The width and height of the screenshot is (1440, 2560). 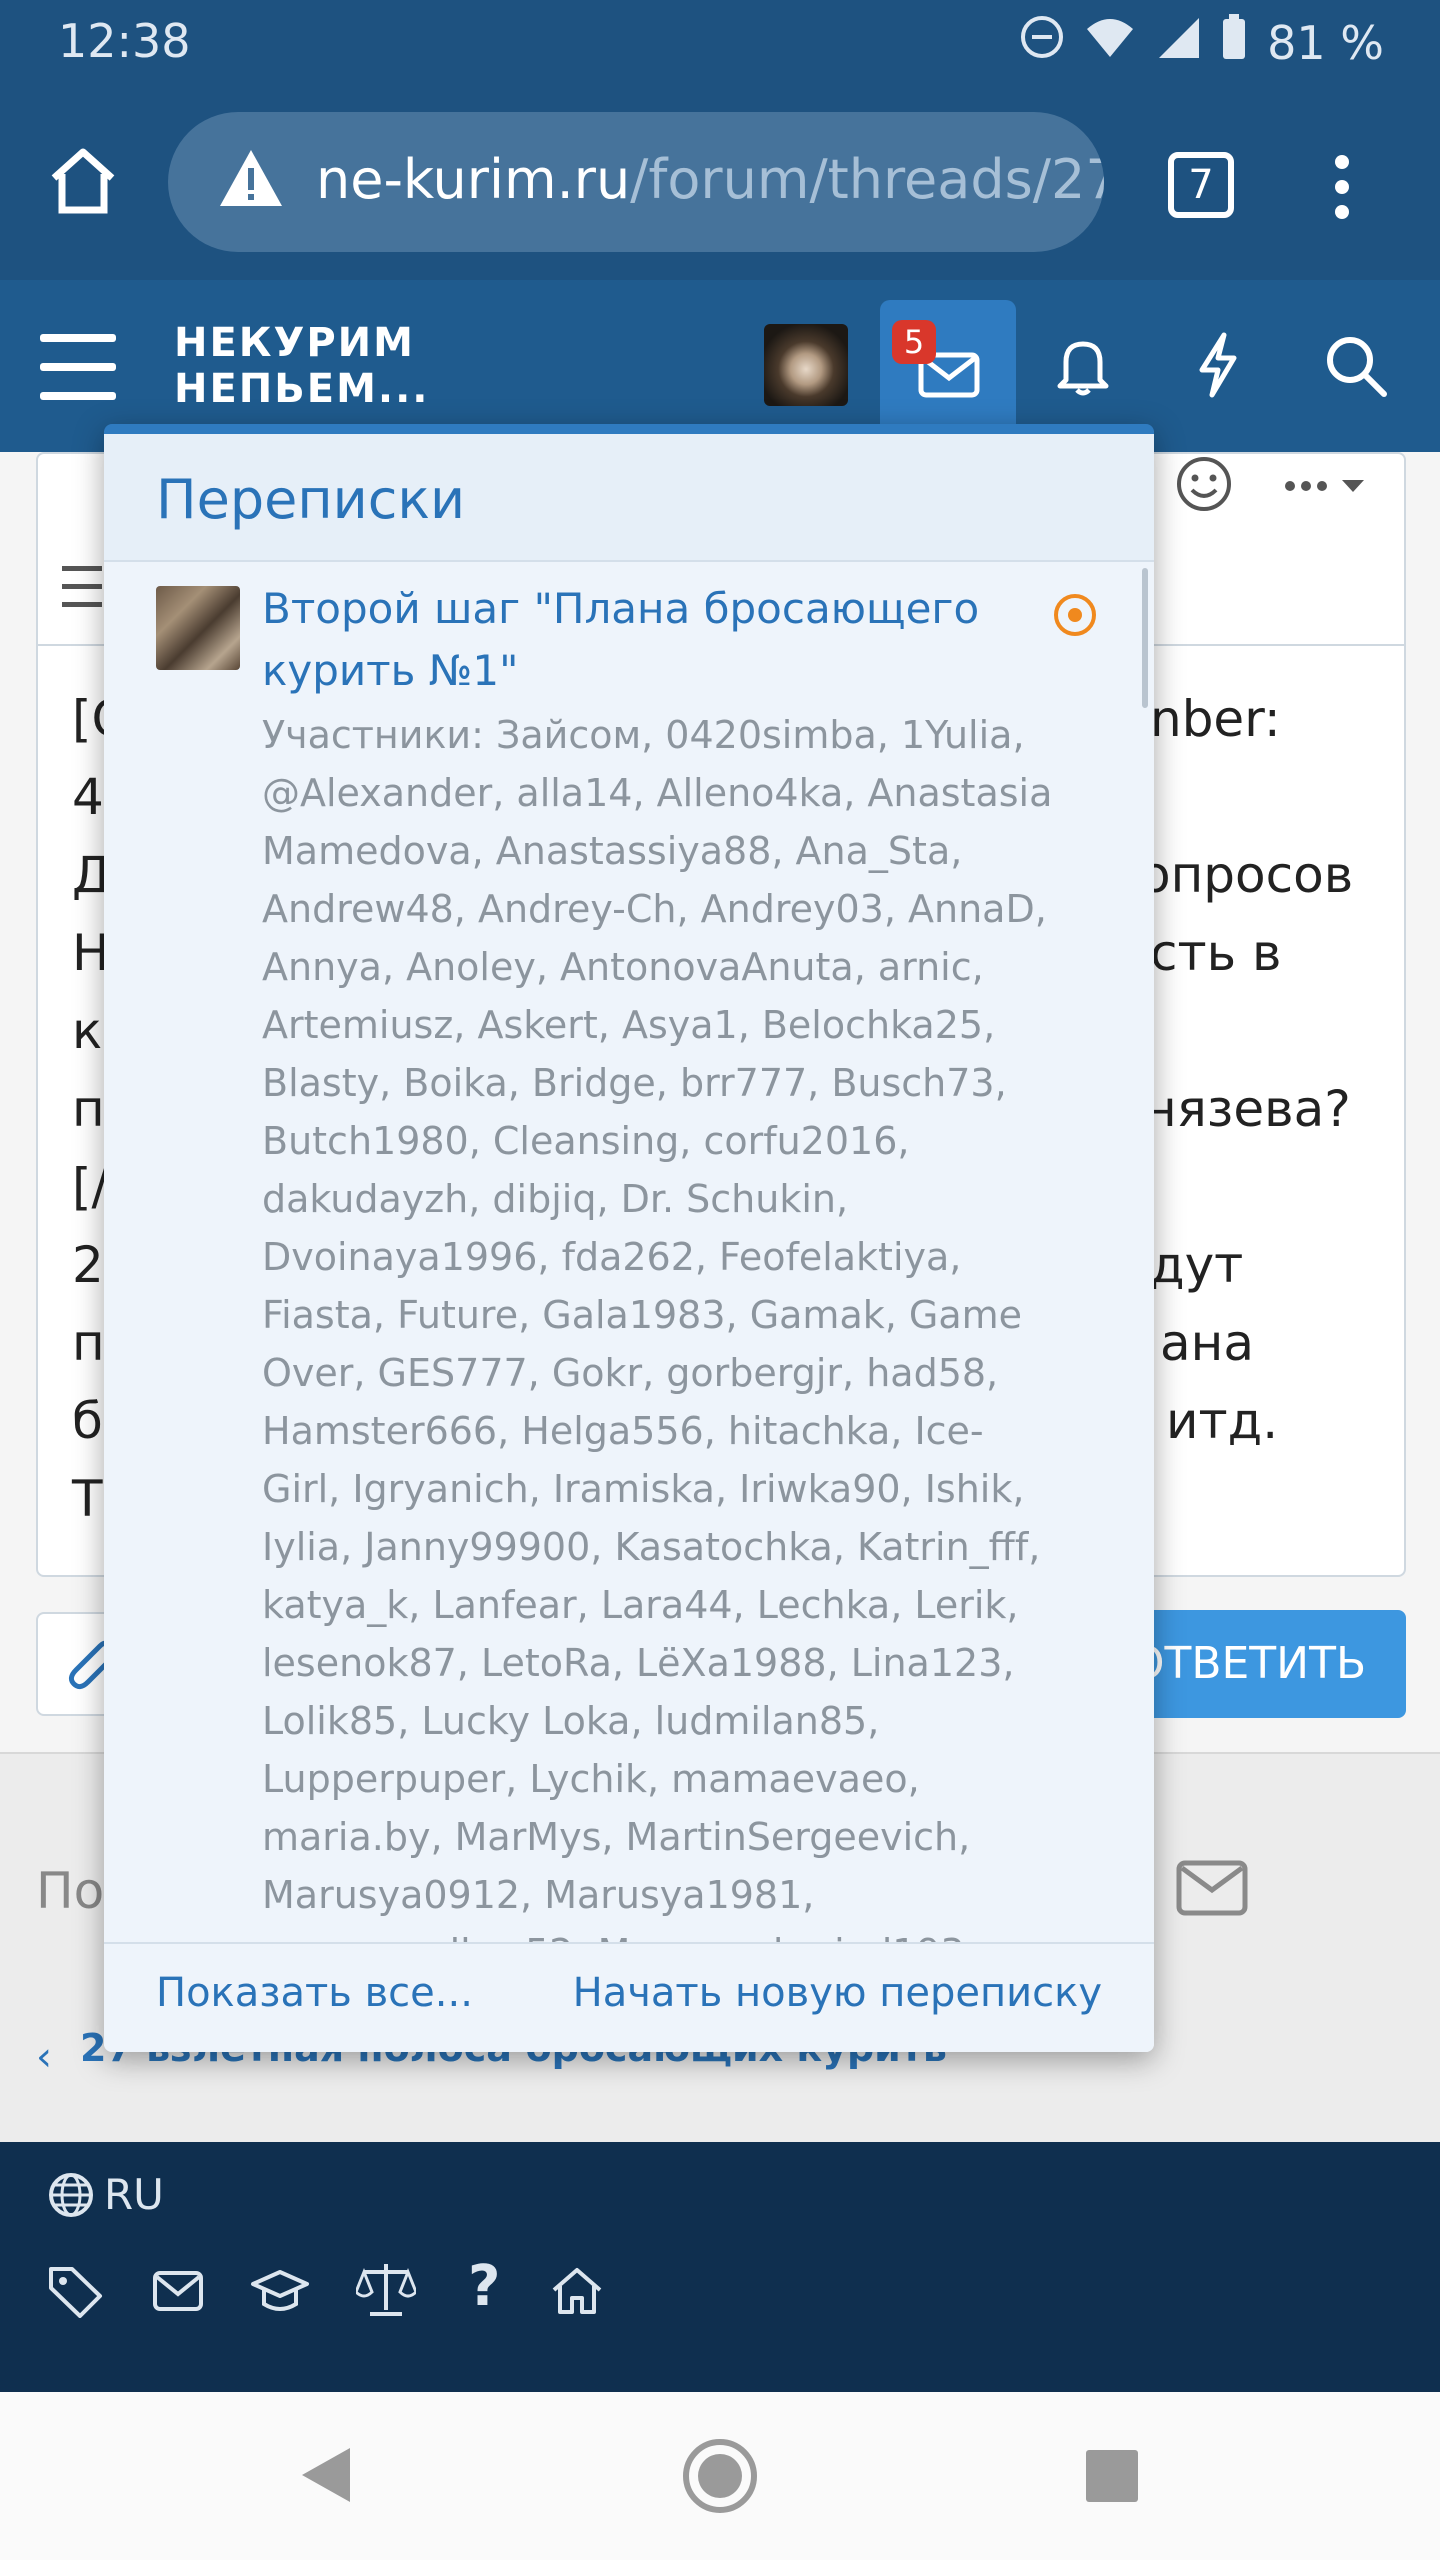 I want to click on bg-left-line: [/, so click(x=90, y=1187).